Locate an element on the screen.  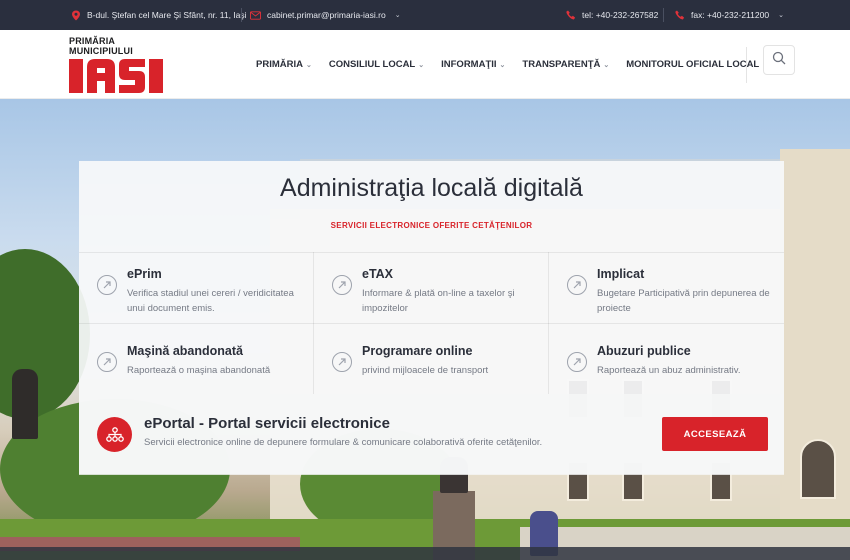
mail-icon is located at coordinates (255, 15).